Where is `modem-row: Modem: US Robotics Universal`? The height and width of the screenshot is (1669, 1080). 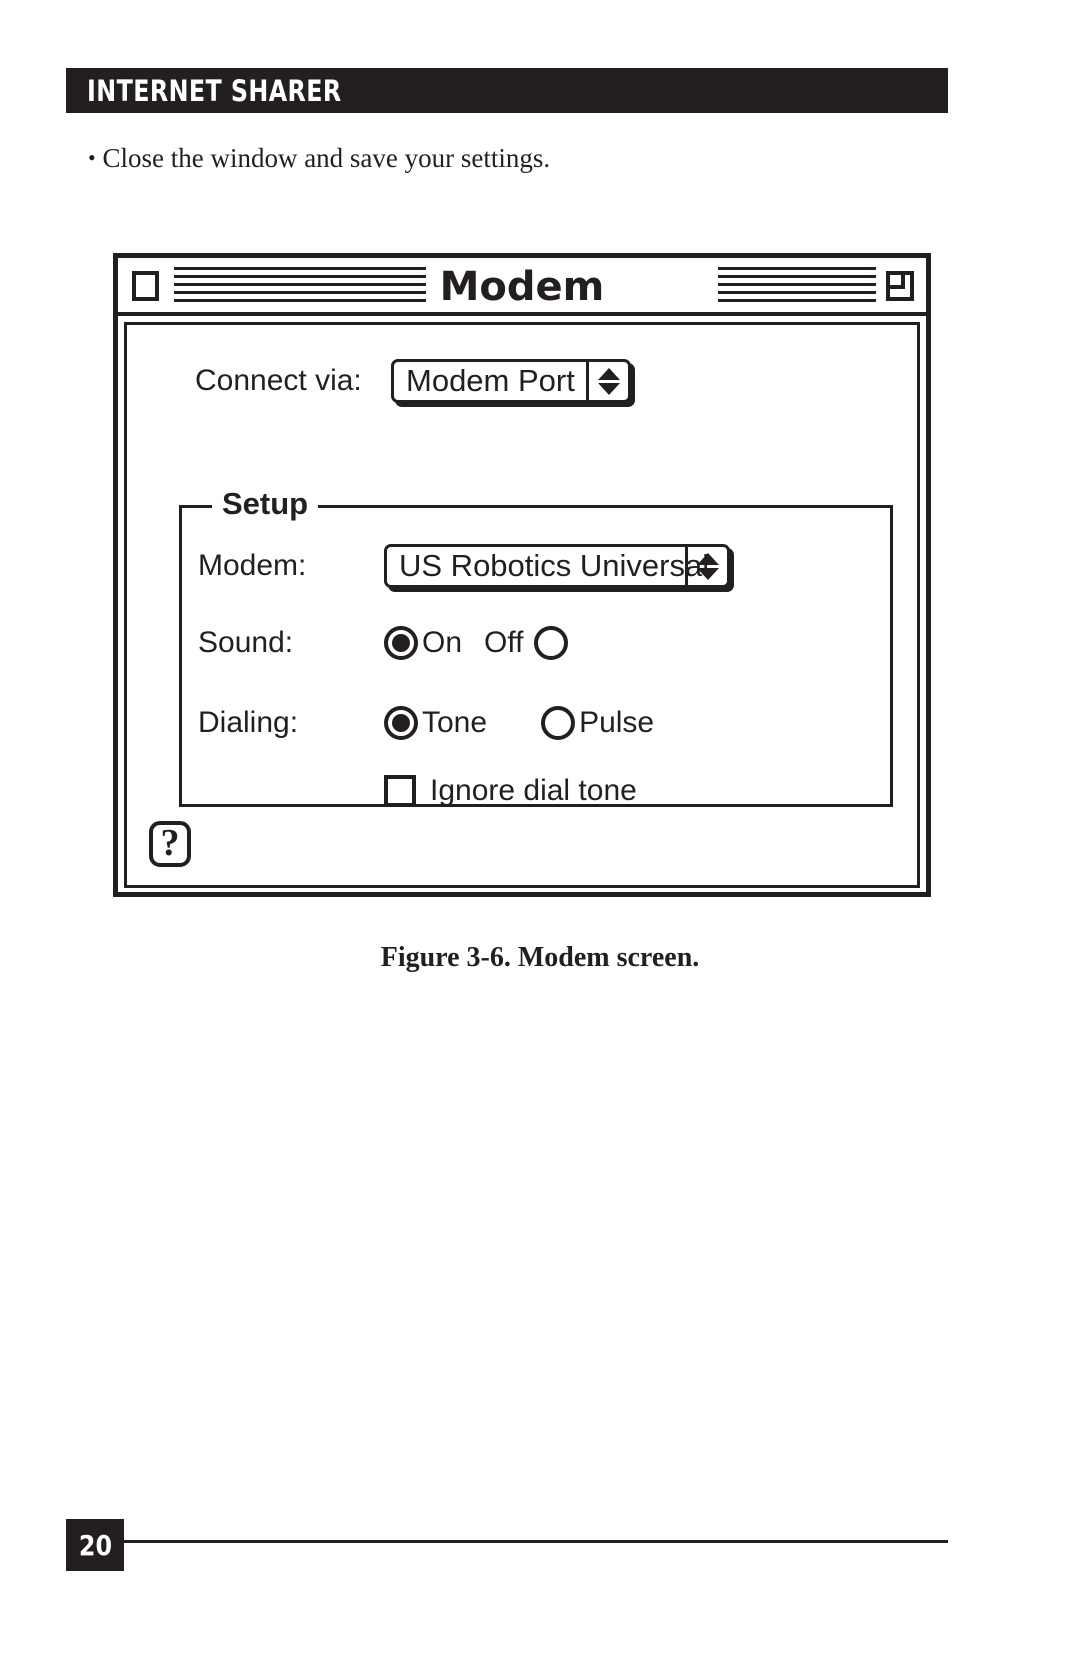
modem-row: Modem: US Robotics Universal is located at coordinates (464, 566).